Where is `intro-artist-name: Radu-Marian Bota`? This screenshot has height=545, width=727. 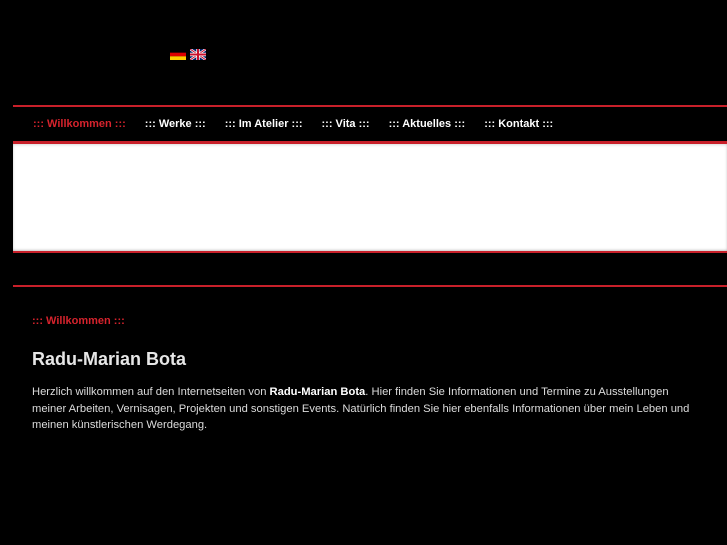 intro-artist-name: Radu-Marian Bota is located at coordinates (317, 392).